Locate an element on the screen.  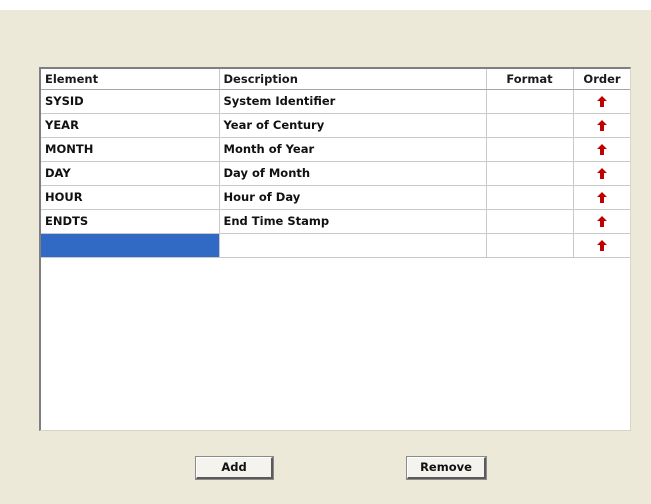
column-header-element: Element is located at coordinates (130, 79).